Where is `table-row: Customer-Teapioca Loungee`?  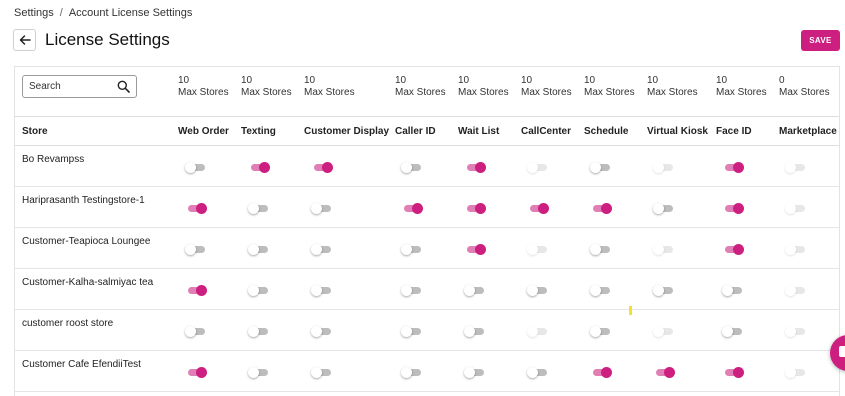
table-row: Customer-Teapioca Loungee is located at coordinates (427, 248).